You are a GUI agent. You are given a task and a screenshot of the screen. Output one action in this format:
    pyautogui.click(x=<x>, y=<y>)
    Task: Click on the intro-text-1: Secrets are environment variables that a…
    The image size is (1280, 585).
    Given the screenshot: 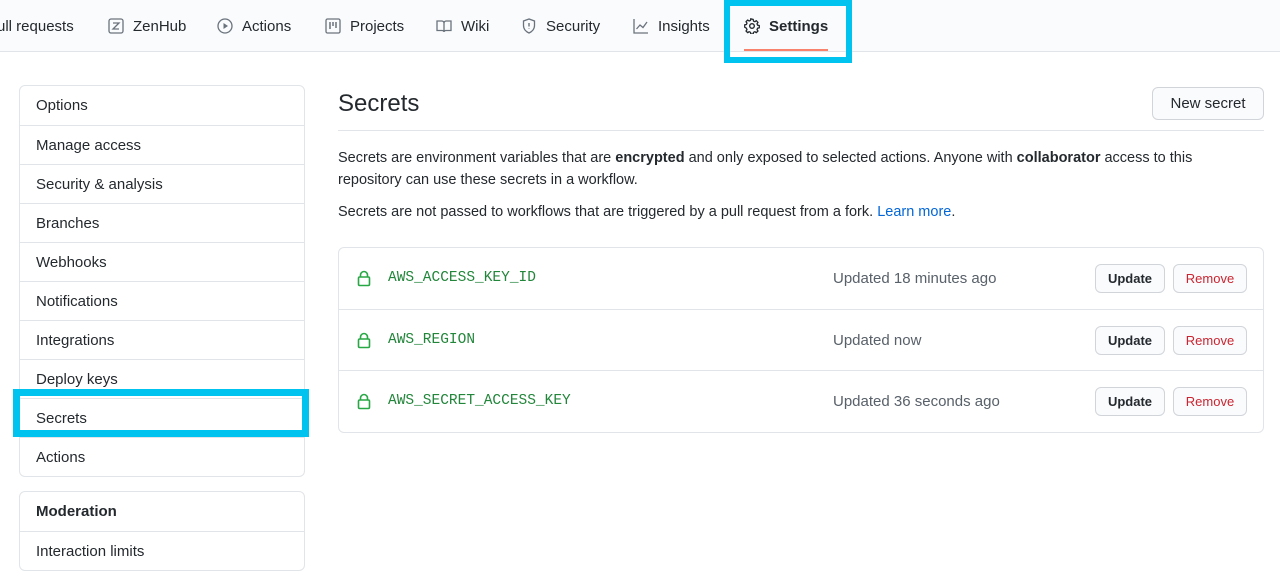 What is the action you would take?
    pyautogui.click(x=477, y=158)
    